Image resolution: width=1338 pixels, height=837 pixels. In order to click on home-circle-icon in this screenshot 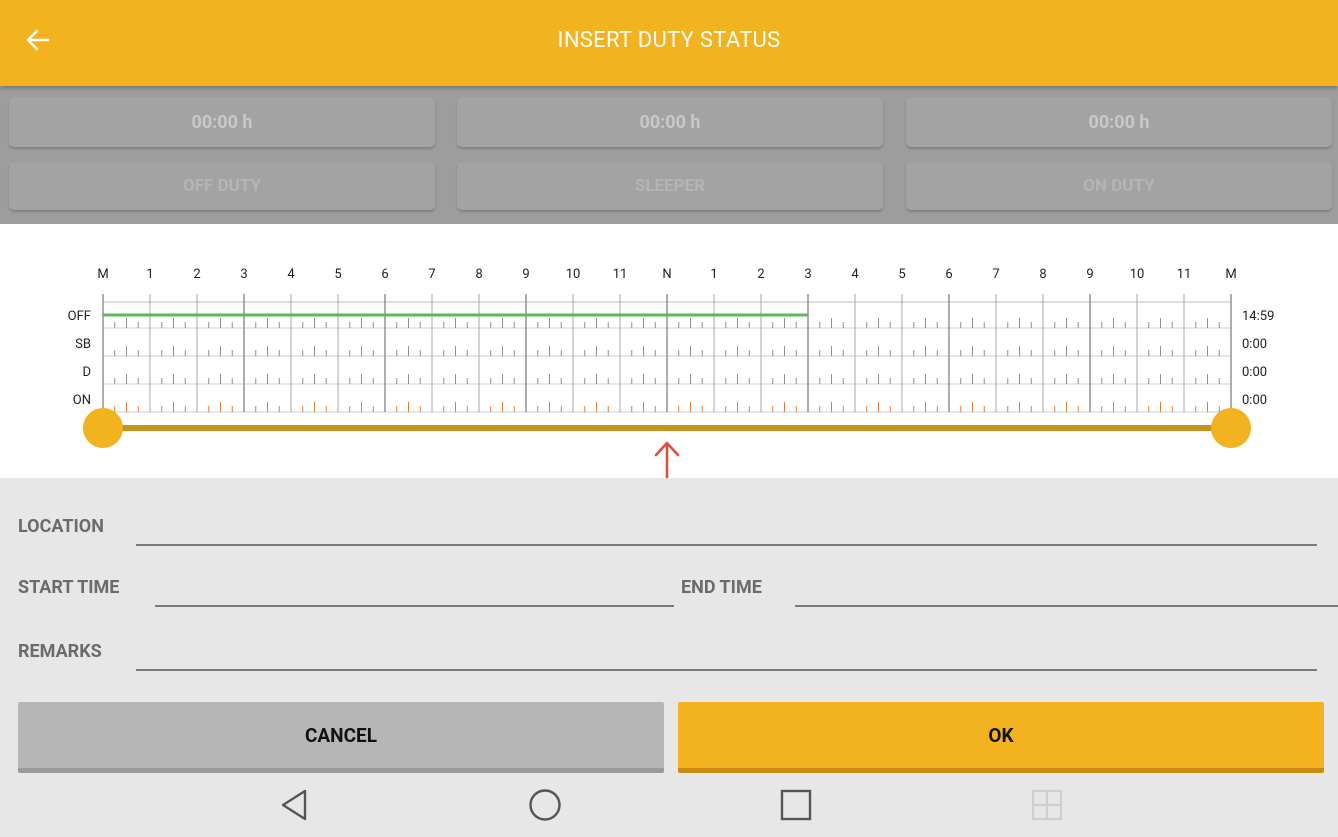, I will do `click(545, 805)`.